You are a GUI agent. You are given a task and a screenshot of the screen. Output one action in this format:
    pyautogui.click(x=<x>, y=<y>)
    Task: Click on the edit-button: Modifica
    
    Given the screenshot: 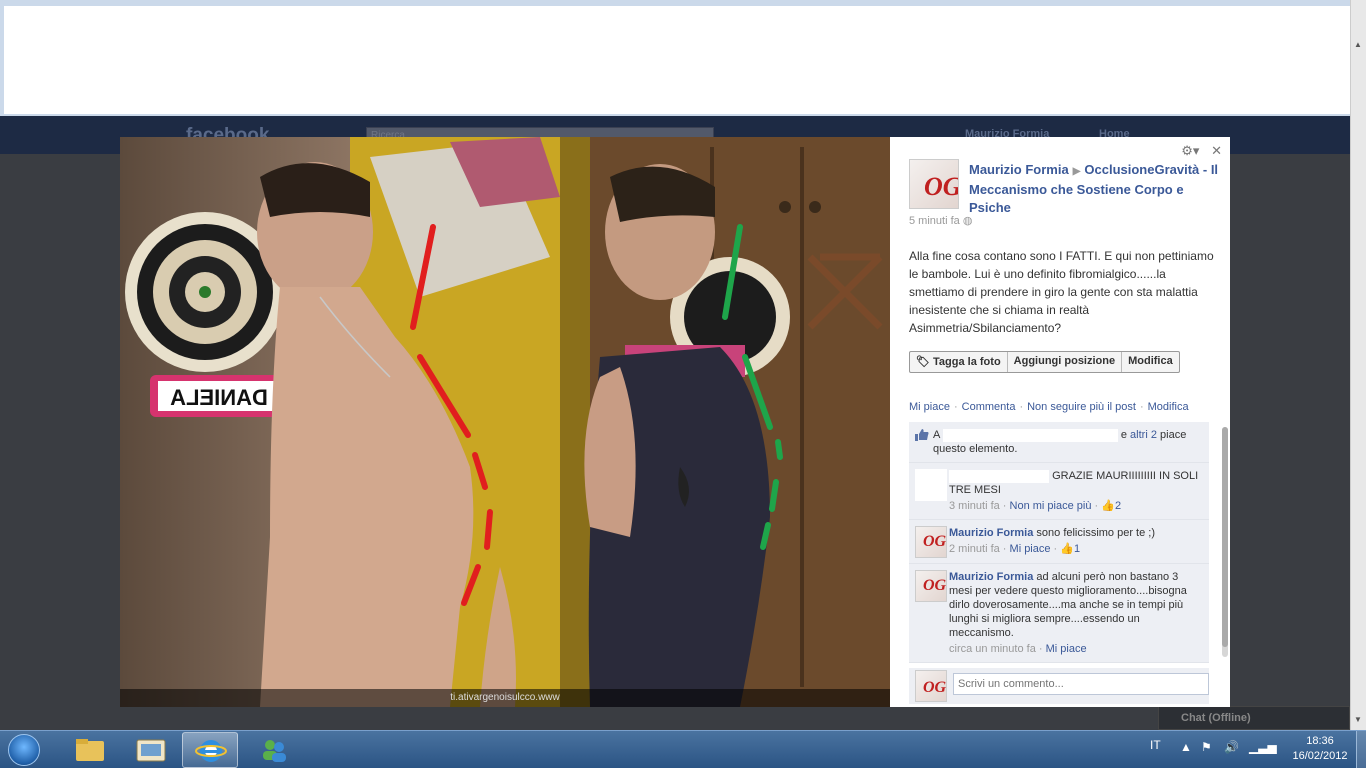 What is the action you would take?
    pyautogui.click(x=1150, y=362)
    